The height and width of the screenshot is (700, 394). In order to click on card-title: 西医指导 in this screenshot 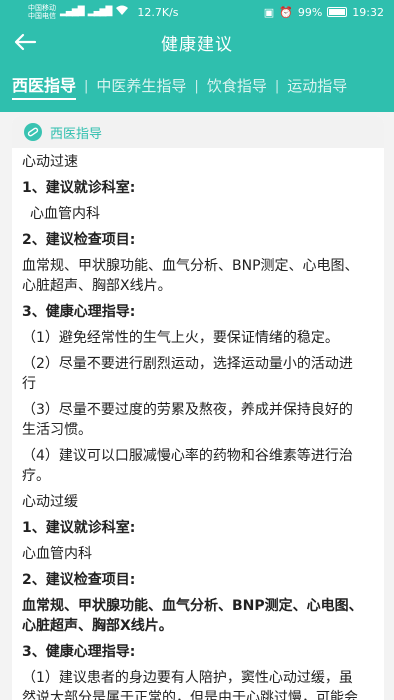, I will do `click(76, 134)`.